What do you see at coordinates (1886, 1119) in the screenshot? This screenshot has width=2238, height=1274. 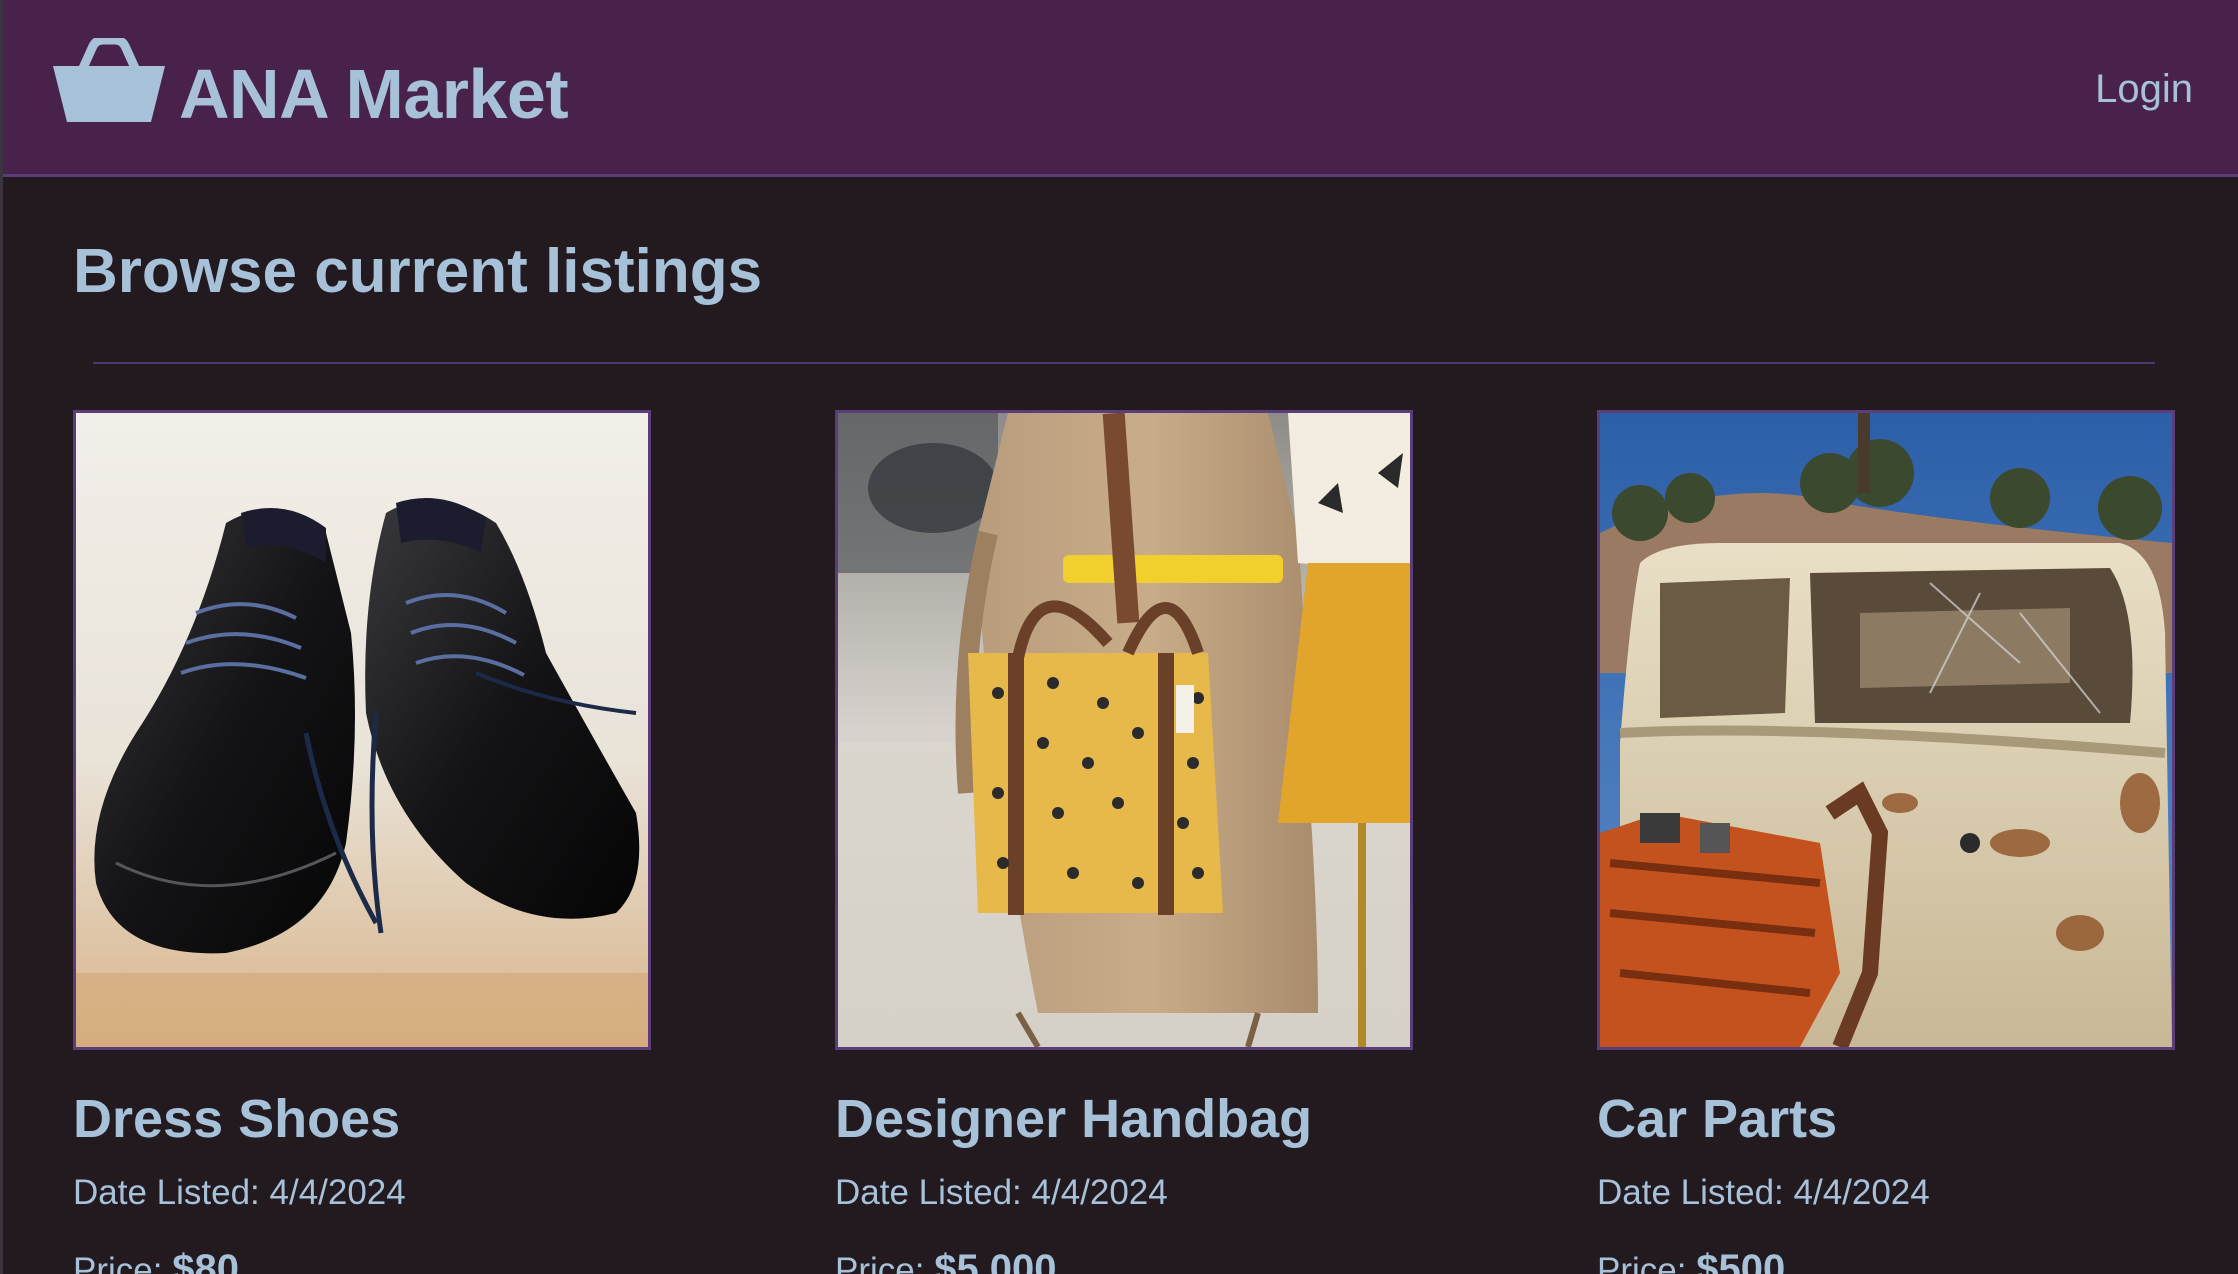 I see `listing-title: Car Parts` at bounding box center [1886, 1119].